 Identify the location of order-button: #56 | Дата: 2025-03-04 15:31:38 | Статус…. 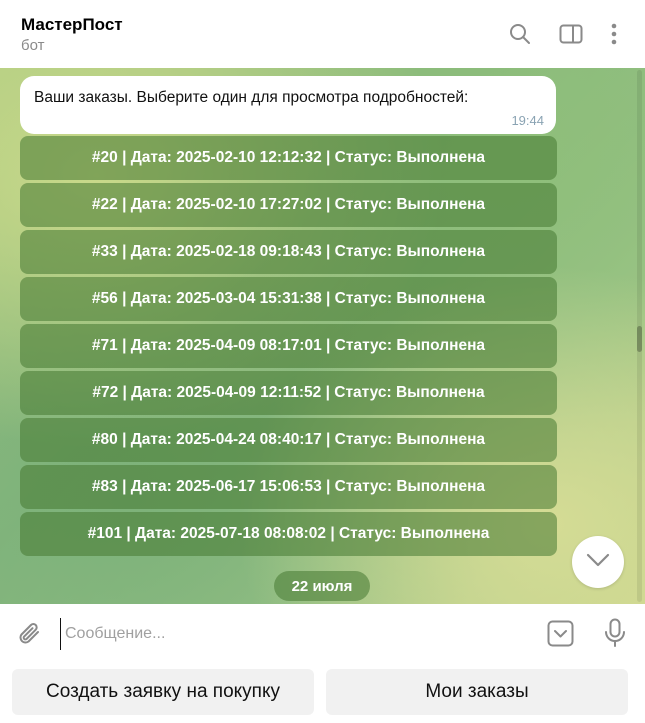
(288, 299).